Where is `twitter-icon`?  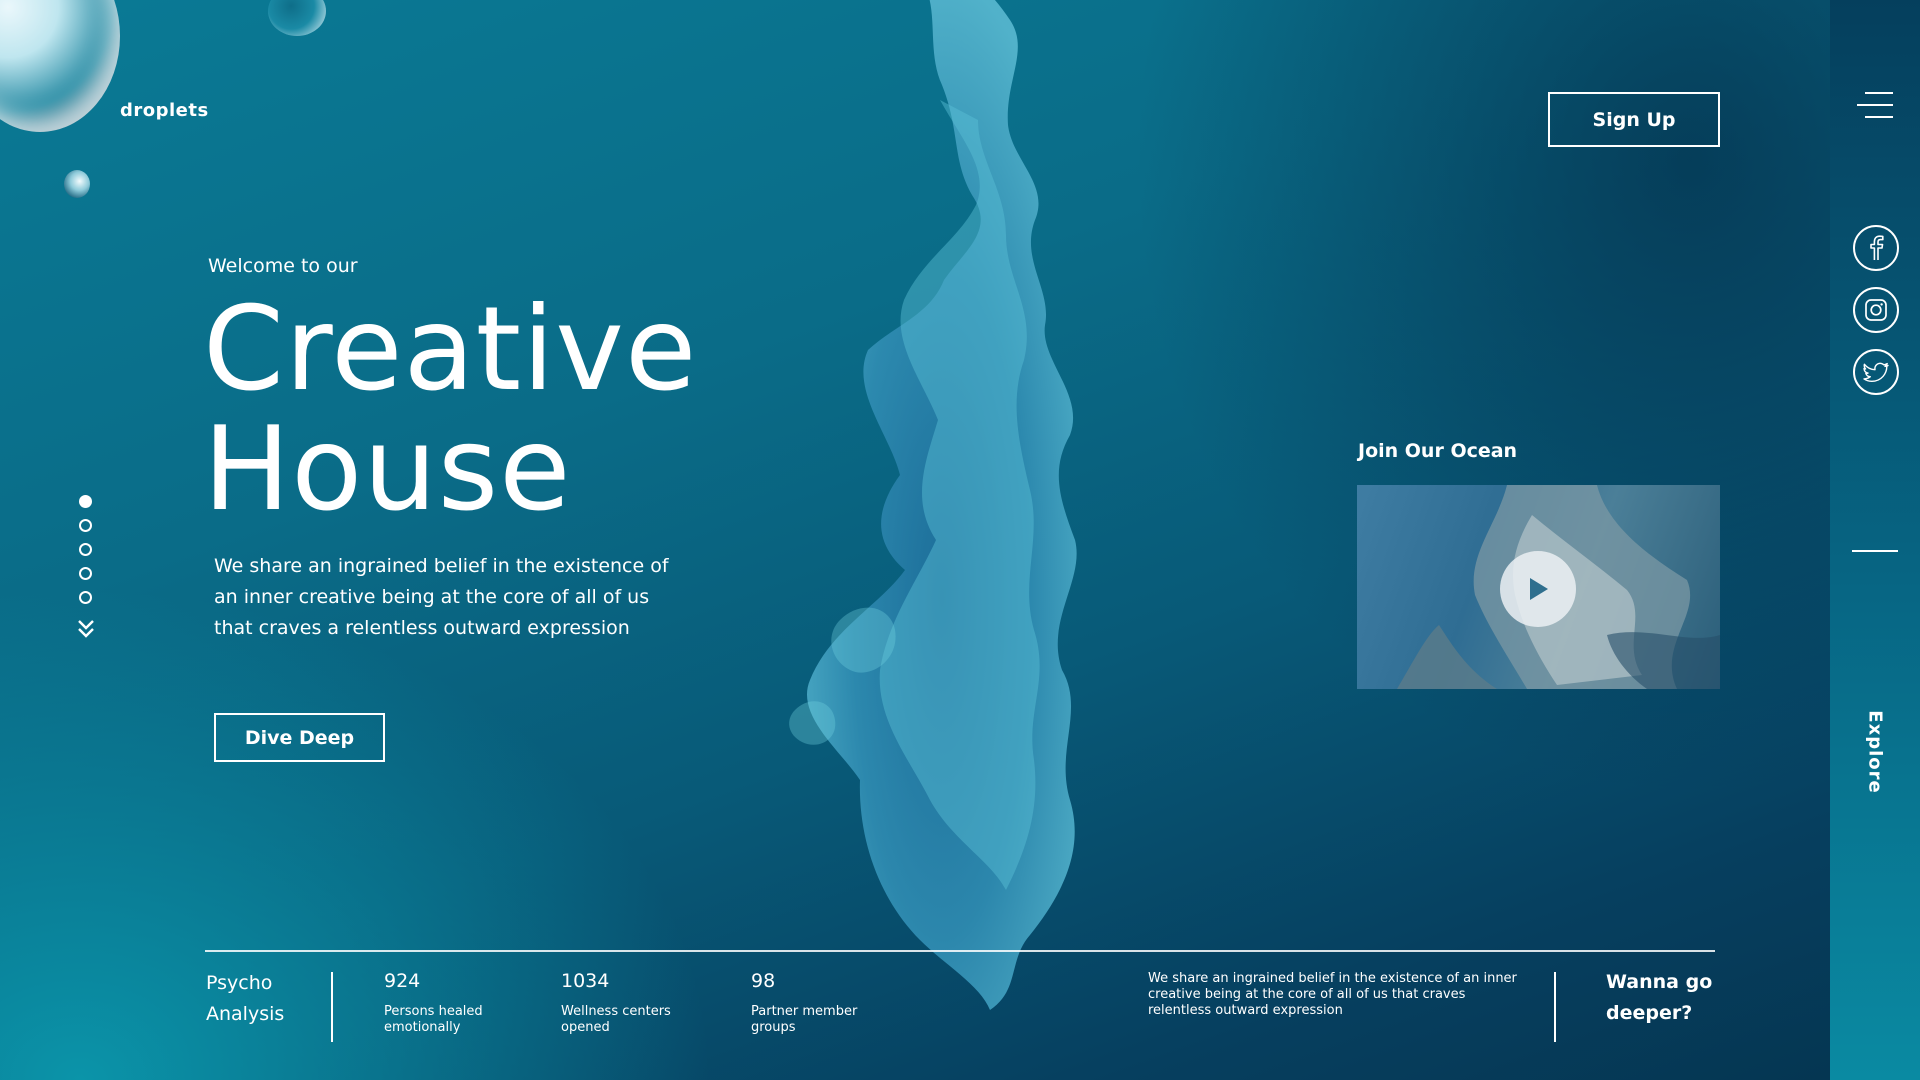
twitter-icon is located at coordinates (1876, 372).